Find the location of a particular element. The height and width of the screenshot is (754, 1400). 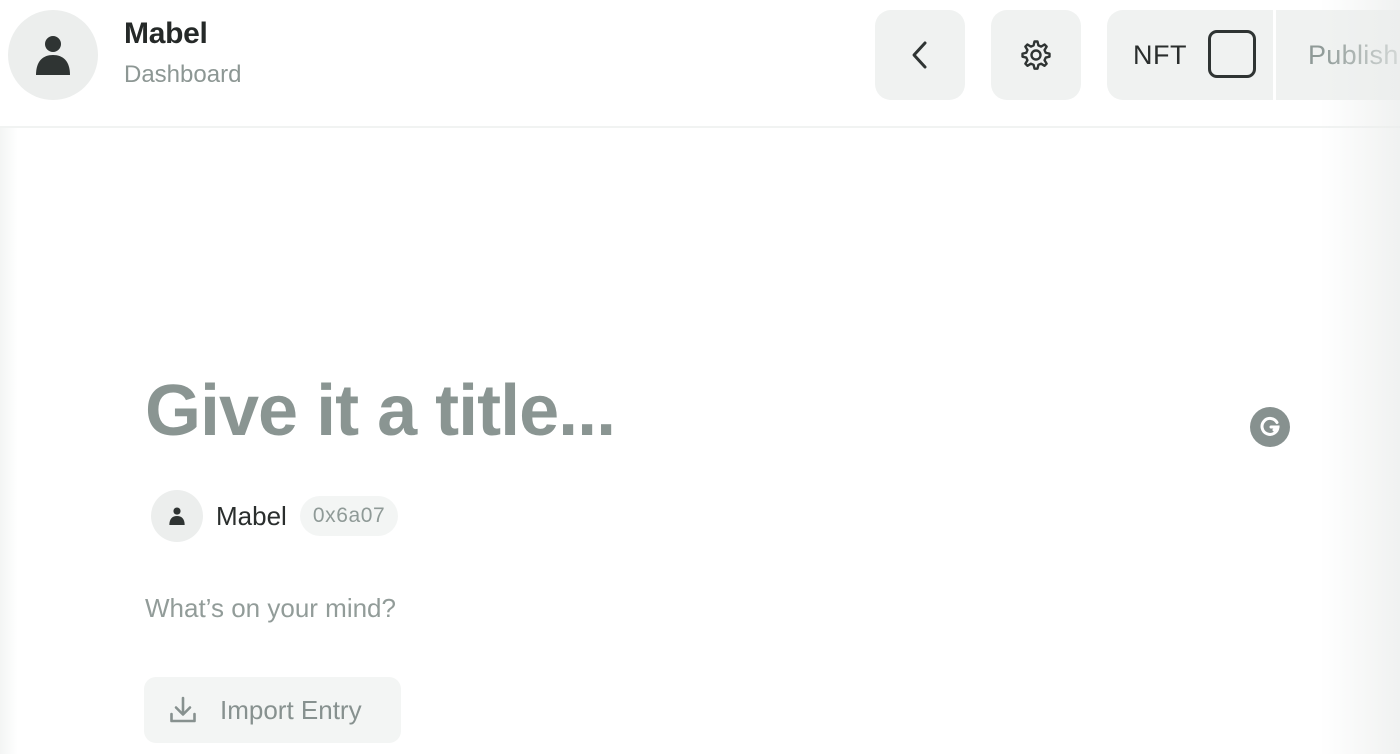

chevron-left-icon is located at coordinates (919, 55).